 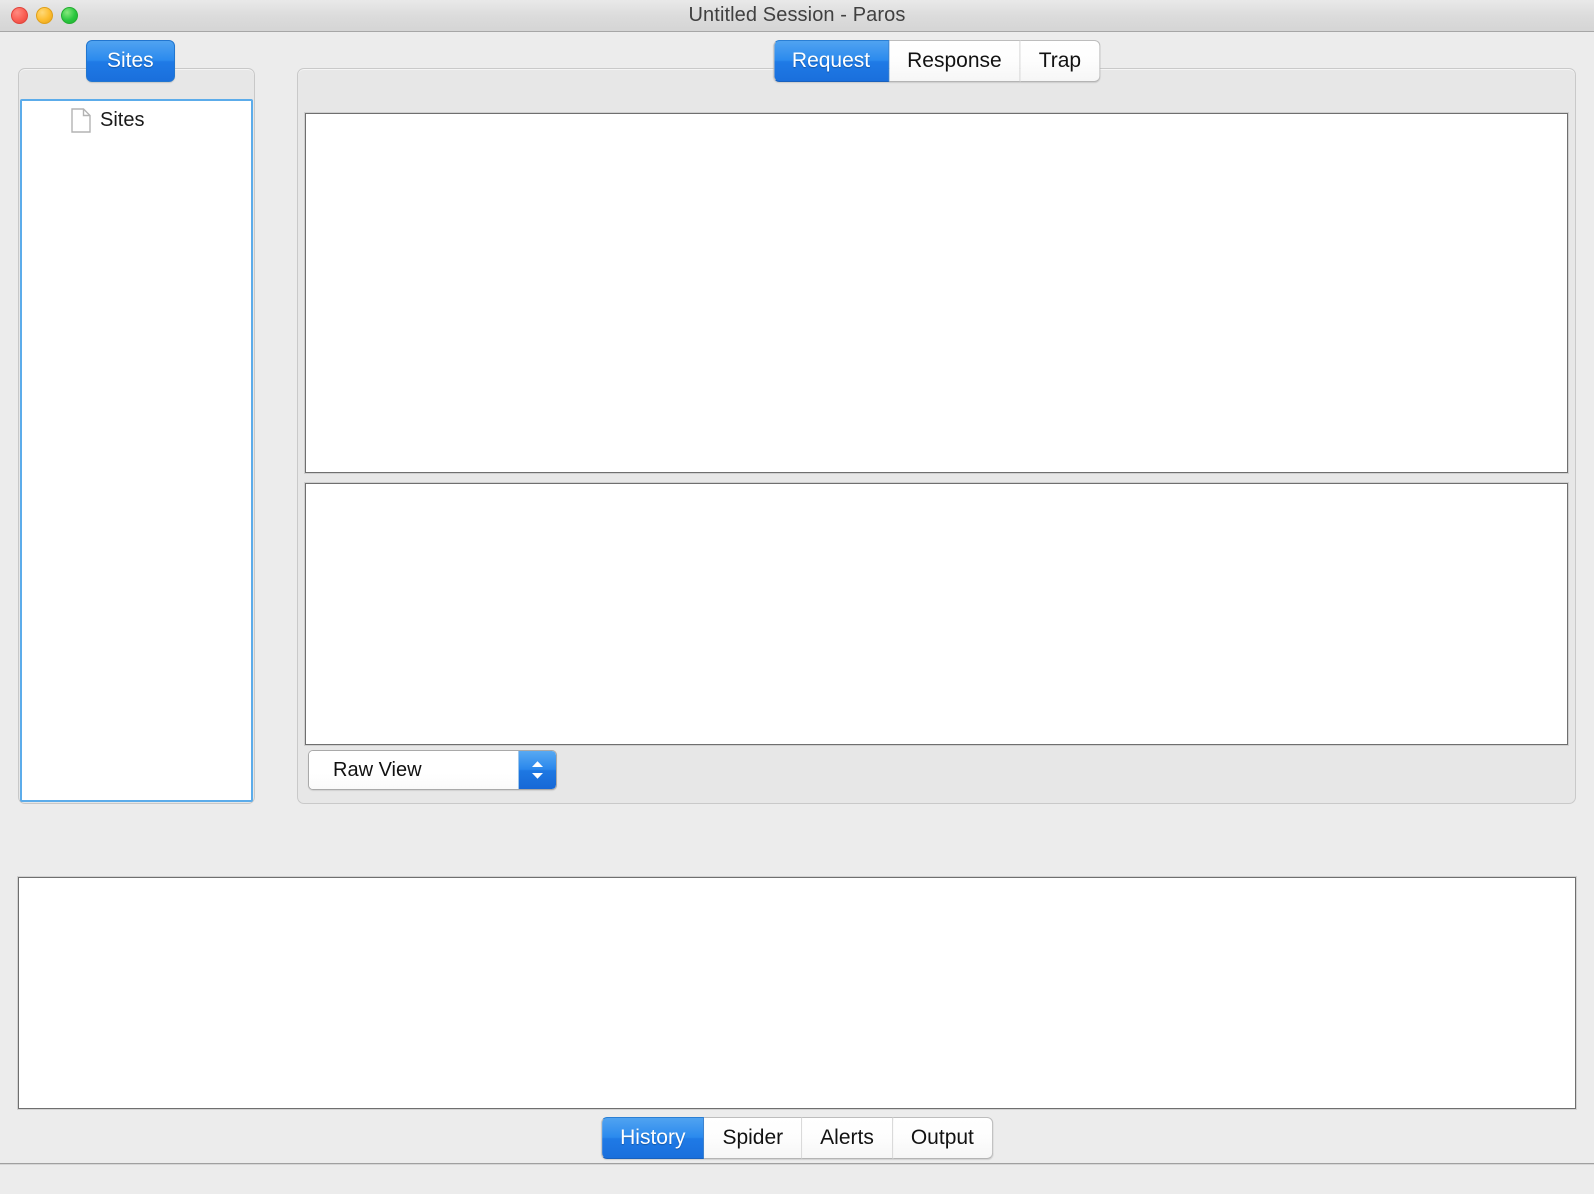 I want to click on tab-sites: Sites, so click(x=130, y=61).